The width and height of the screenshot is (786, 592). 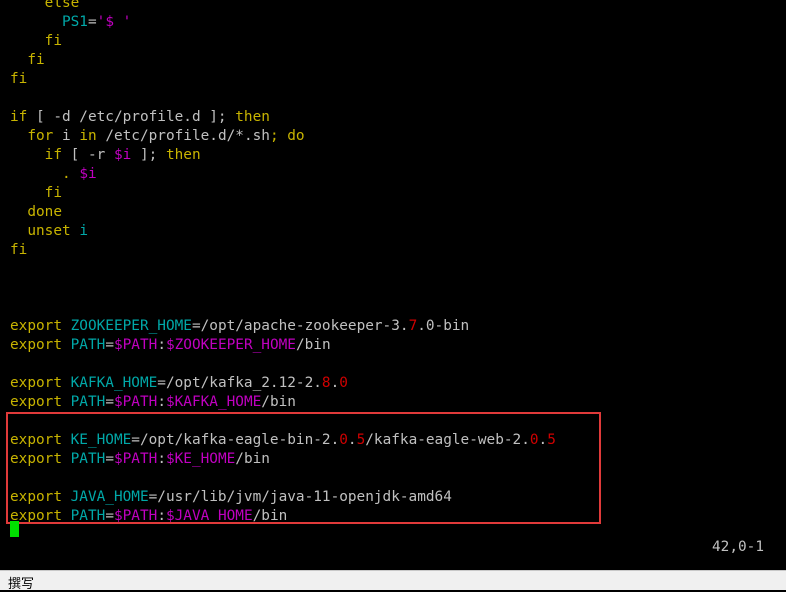 I want to click on code-line: export PATH=$PATH:$KAFKA_HOME/bin, so click(x=153, y=402).